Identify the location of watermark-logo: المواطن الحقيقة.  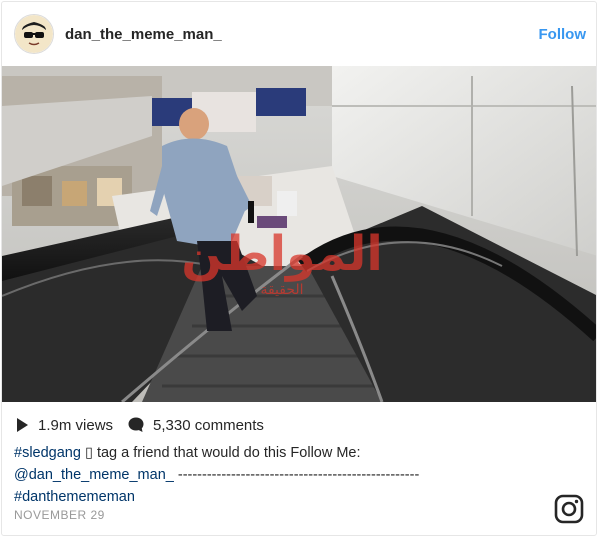
(282, 266).